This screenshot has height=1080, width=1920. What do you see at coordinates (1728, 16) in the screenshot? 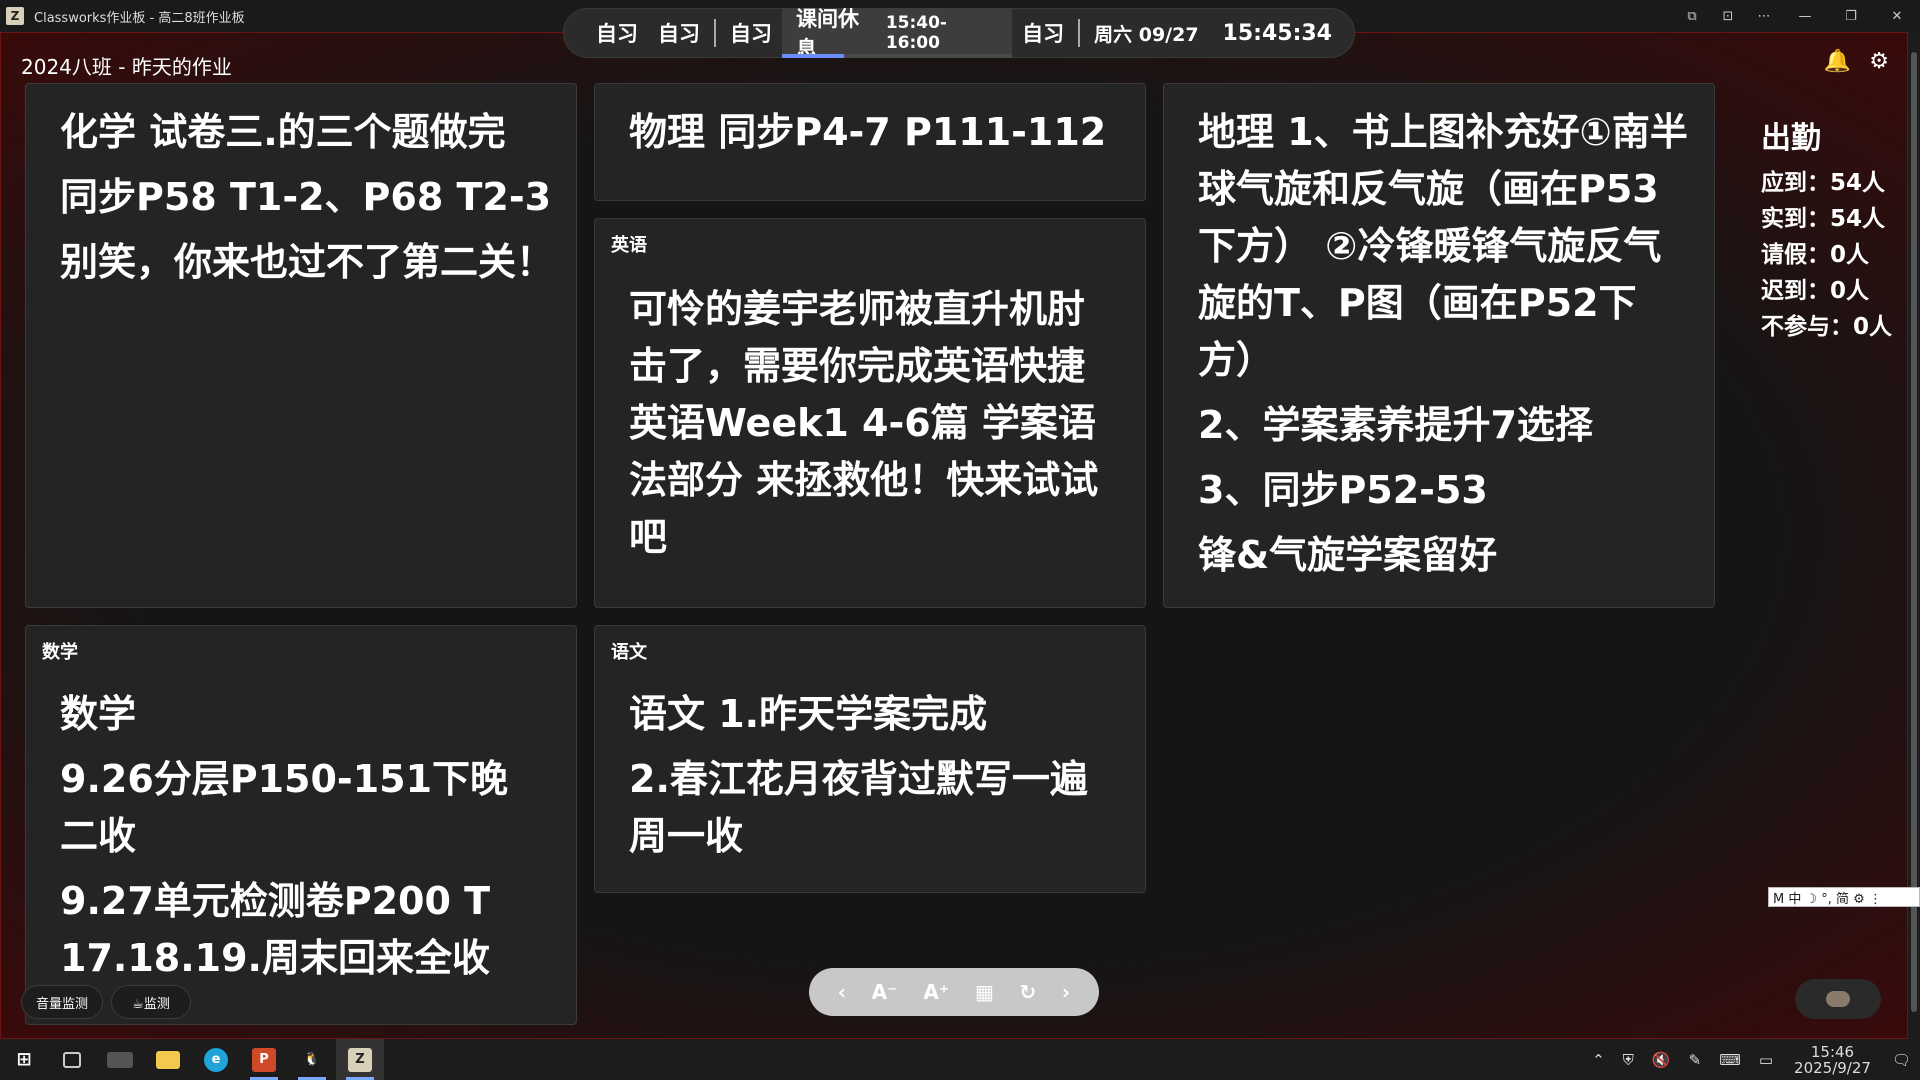
I see `snap-icon: ⊡` at bounding box center [1728, 16].